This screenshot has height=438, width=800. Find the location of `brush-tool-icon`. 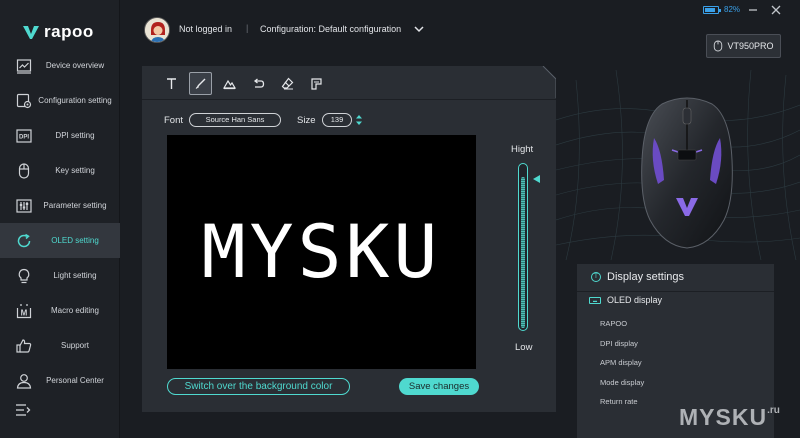

brush-tool-icon is located at coordinates (200, 83).